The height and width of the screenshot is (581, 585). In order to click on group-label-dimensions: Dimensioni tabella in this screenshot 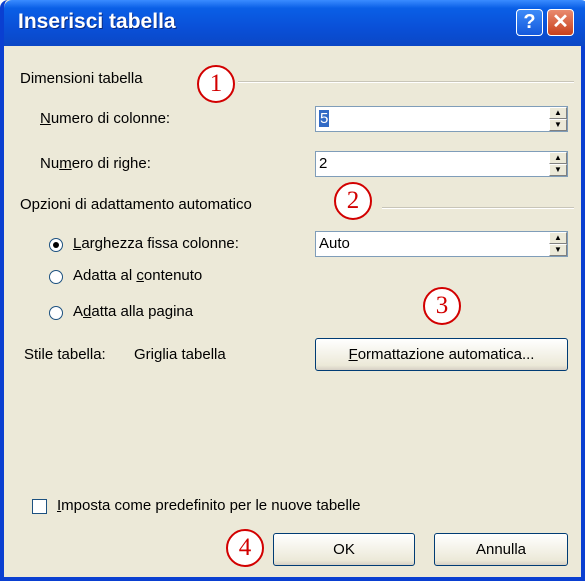, I will do `click(81, 78)`.